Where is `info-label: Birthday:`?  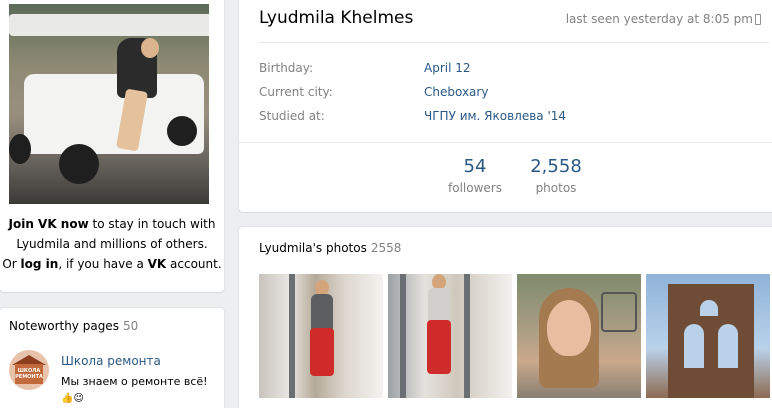 info-label: Birthday: is located at coordinates (286, 68).